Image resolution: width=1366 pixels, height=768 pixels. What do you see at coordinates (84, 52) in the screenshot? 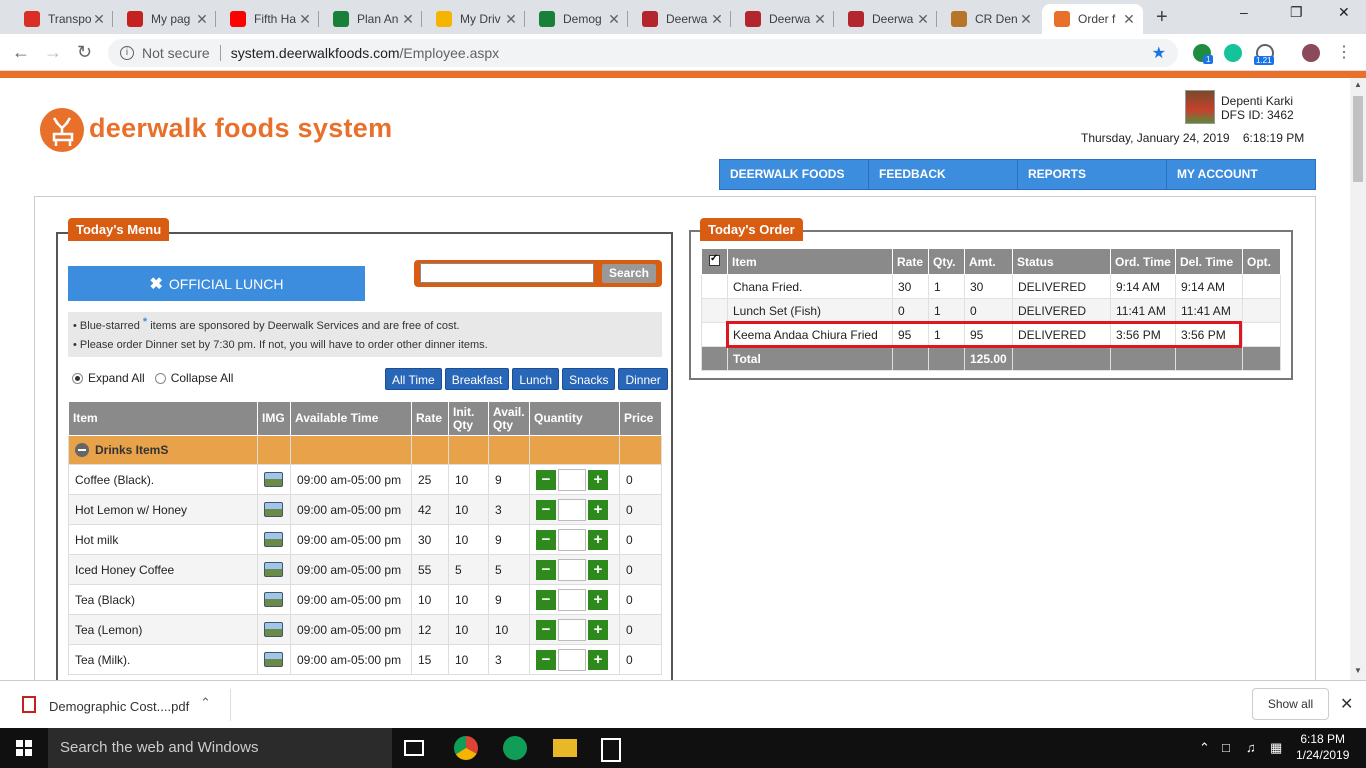
I see `reload-icon: ↻` at bounding box center [84, 52].